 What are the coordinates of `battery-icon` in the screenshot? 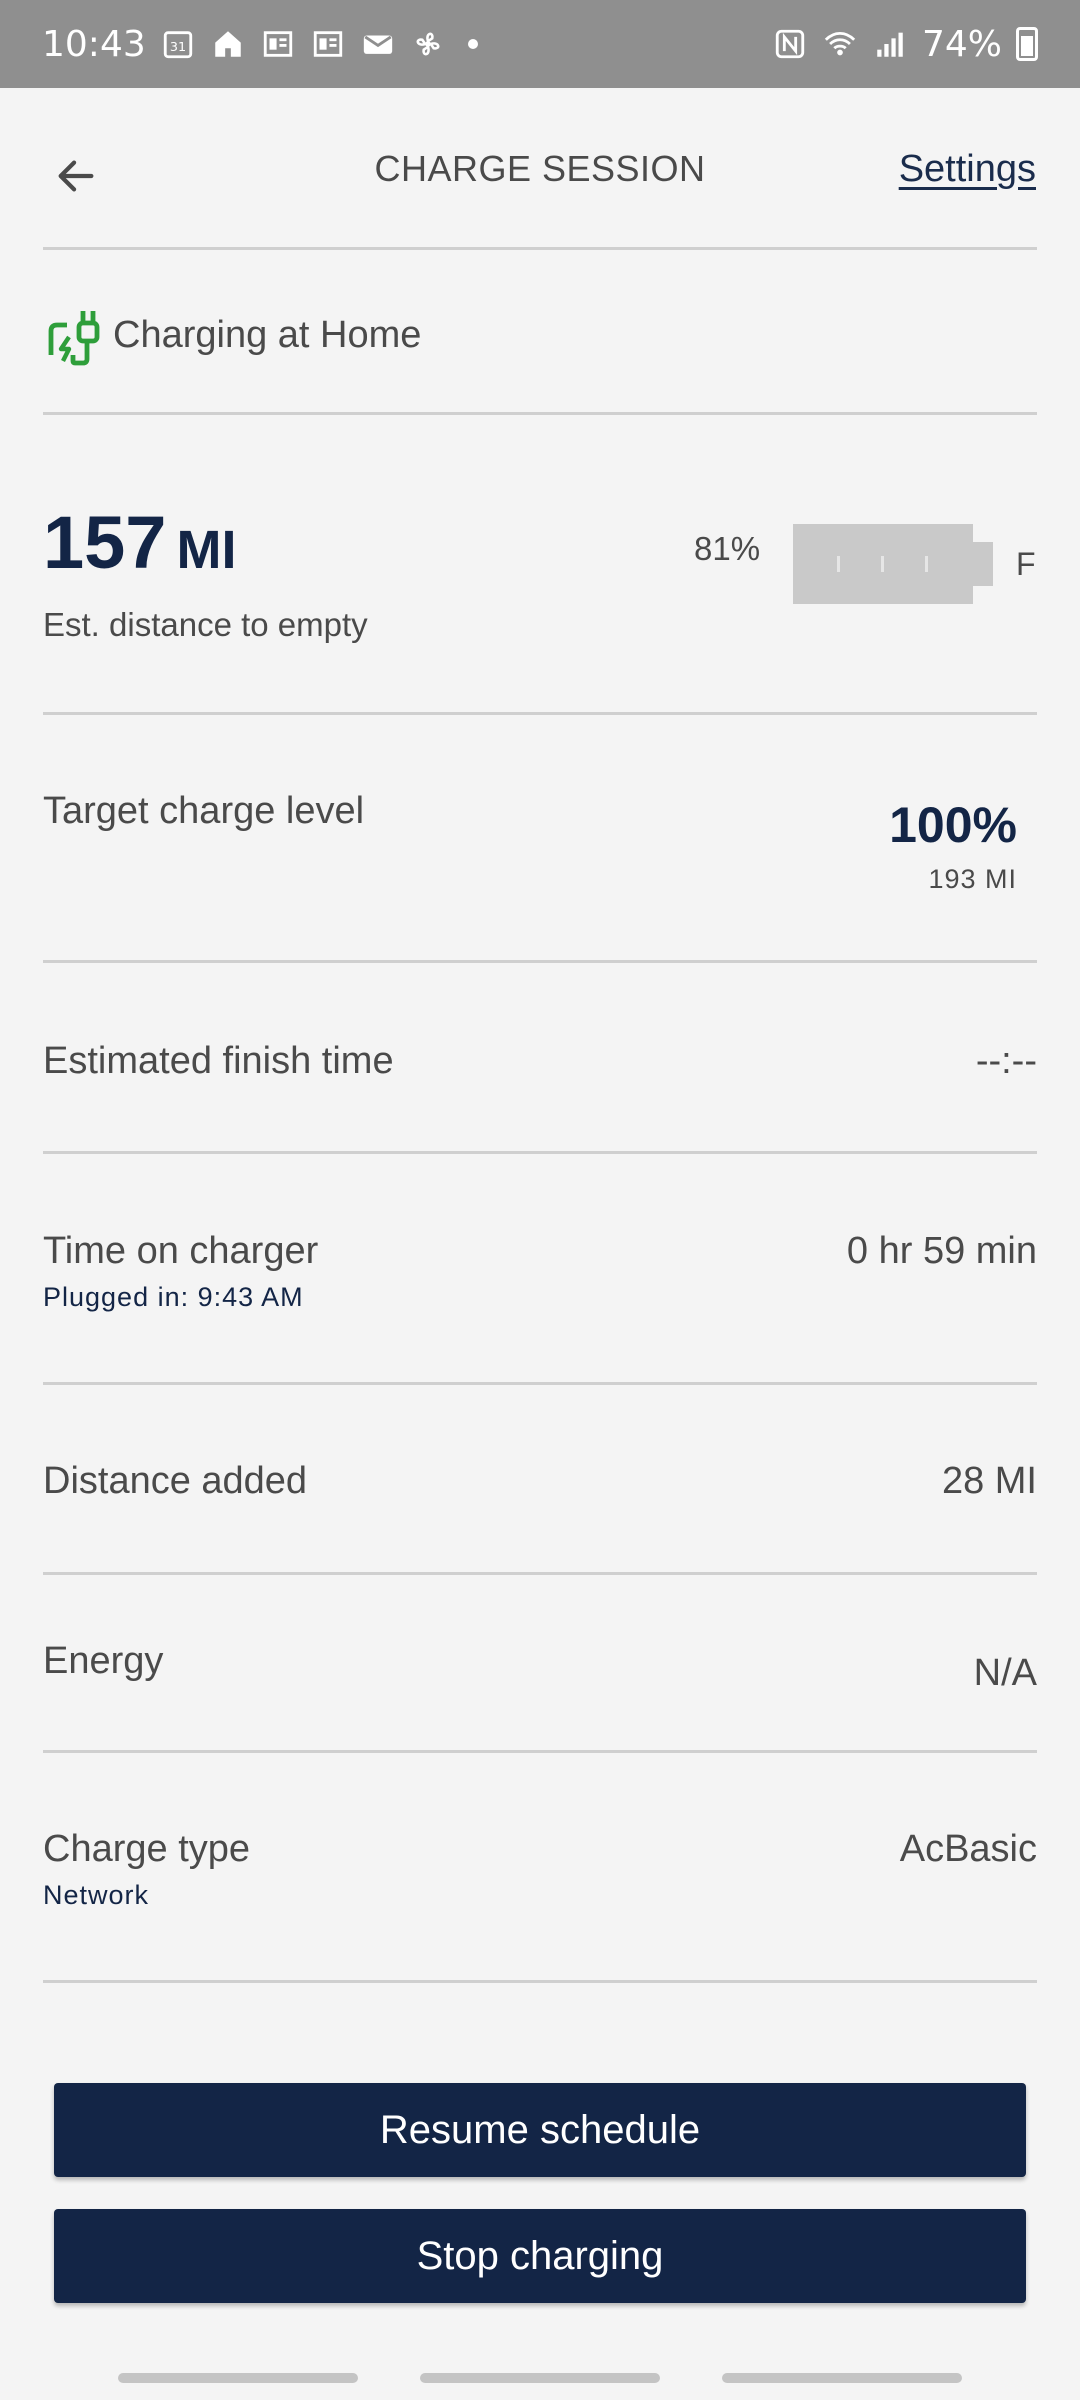 It's located at (1027, 44).